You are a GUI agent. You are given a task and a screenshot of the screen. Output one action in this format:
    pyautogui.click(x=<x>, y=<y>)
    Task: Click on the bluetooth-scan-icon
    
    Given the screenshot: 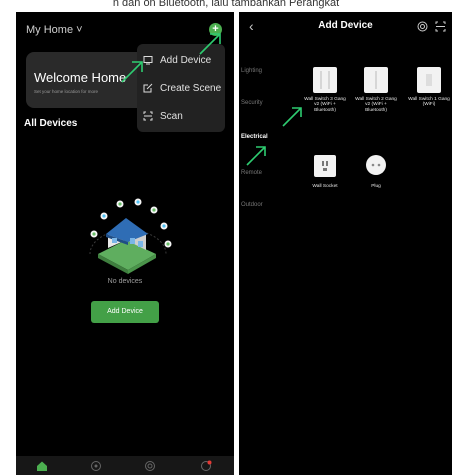 What is the action you would take?
    pyautogui.click(x=422, y=25)
    